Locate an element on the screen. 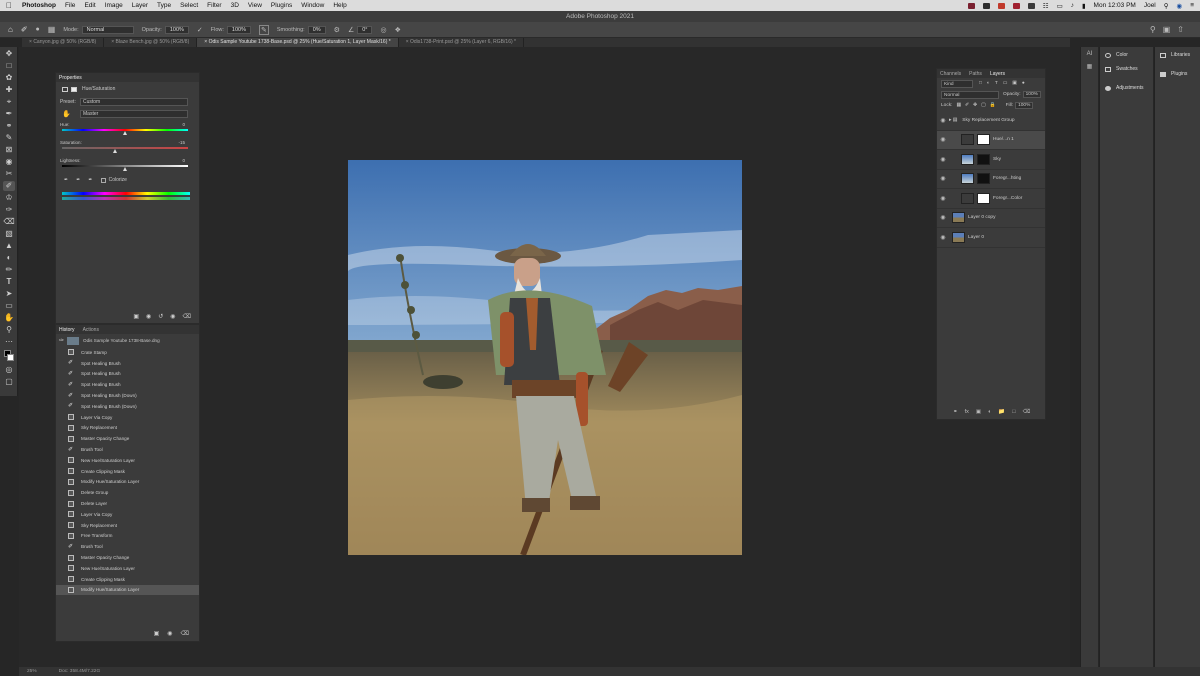  paragraph-icon: ▦ is located at coordinates (1089, 66).